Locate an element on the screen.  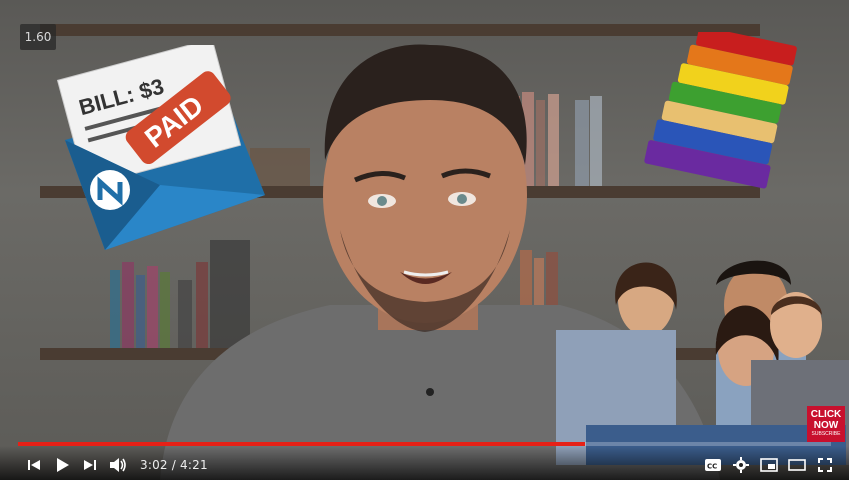
fullscreen-icon is located at coordinates (825, 465).